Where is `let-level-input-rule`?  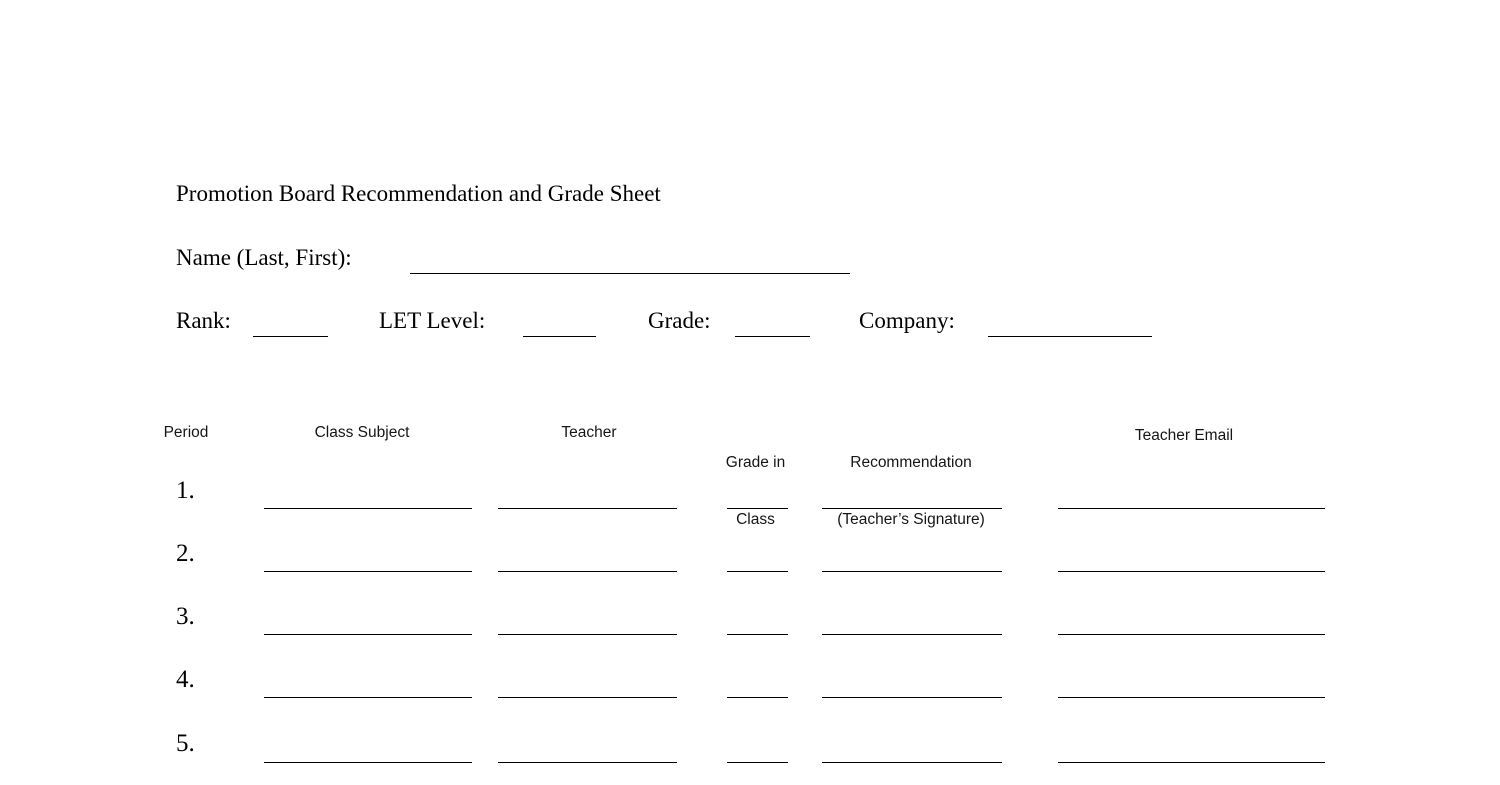 let-level-input-rule is located at coordinates (559, 336).